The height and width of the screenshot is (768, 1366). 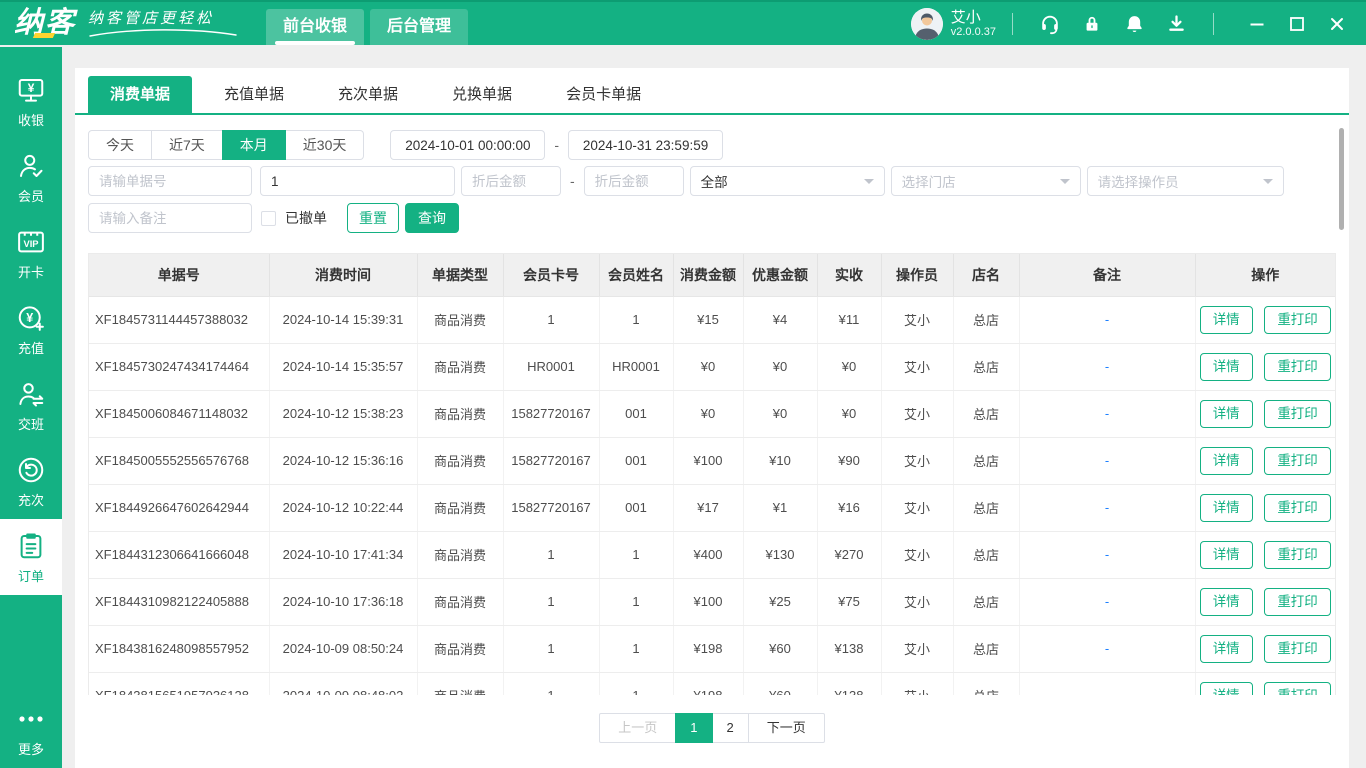 I want to click on tab-recharge-orders: 充值单据, so click(x=254, y=94).